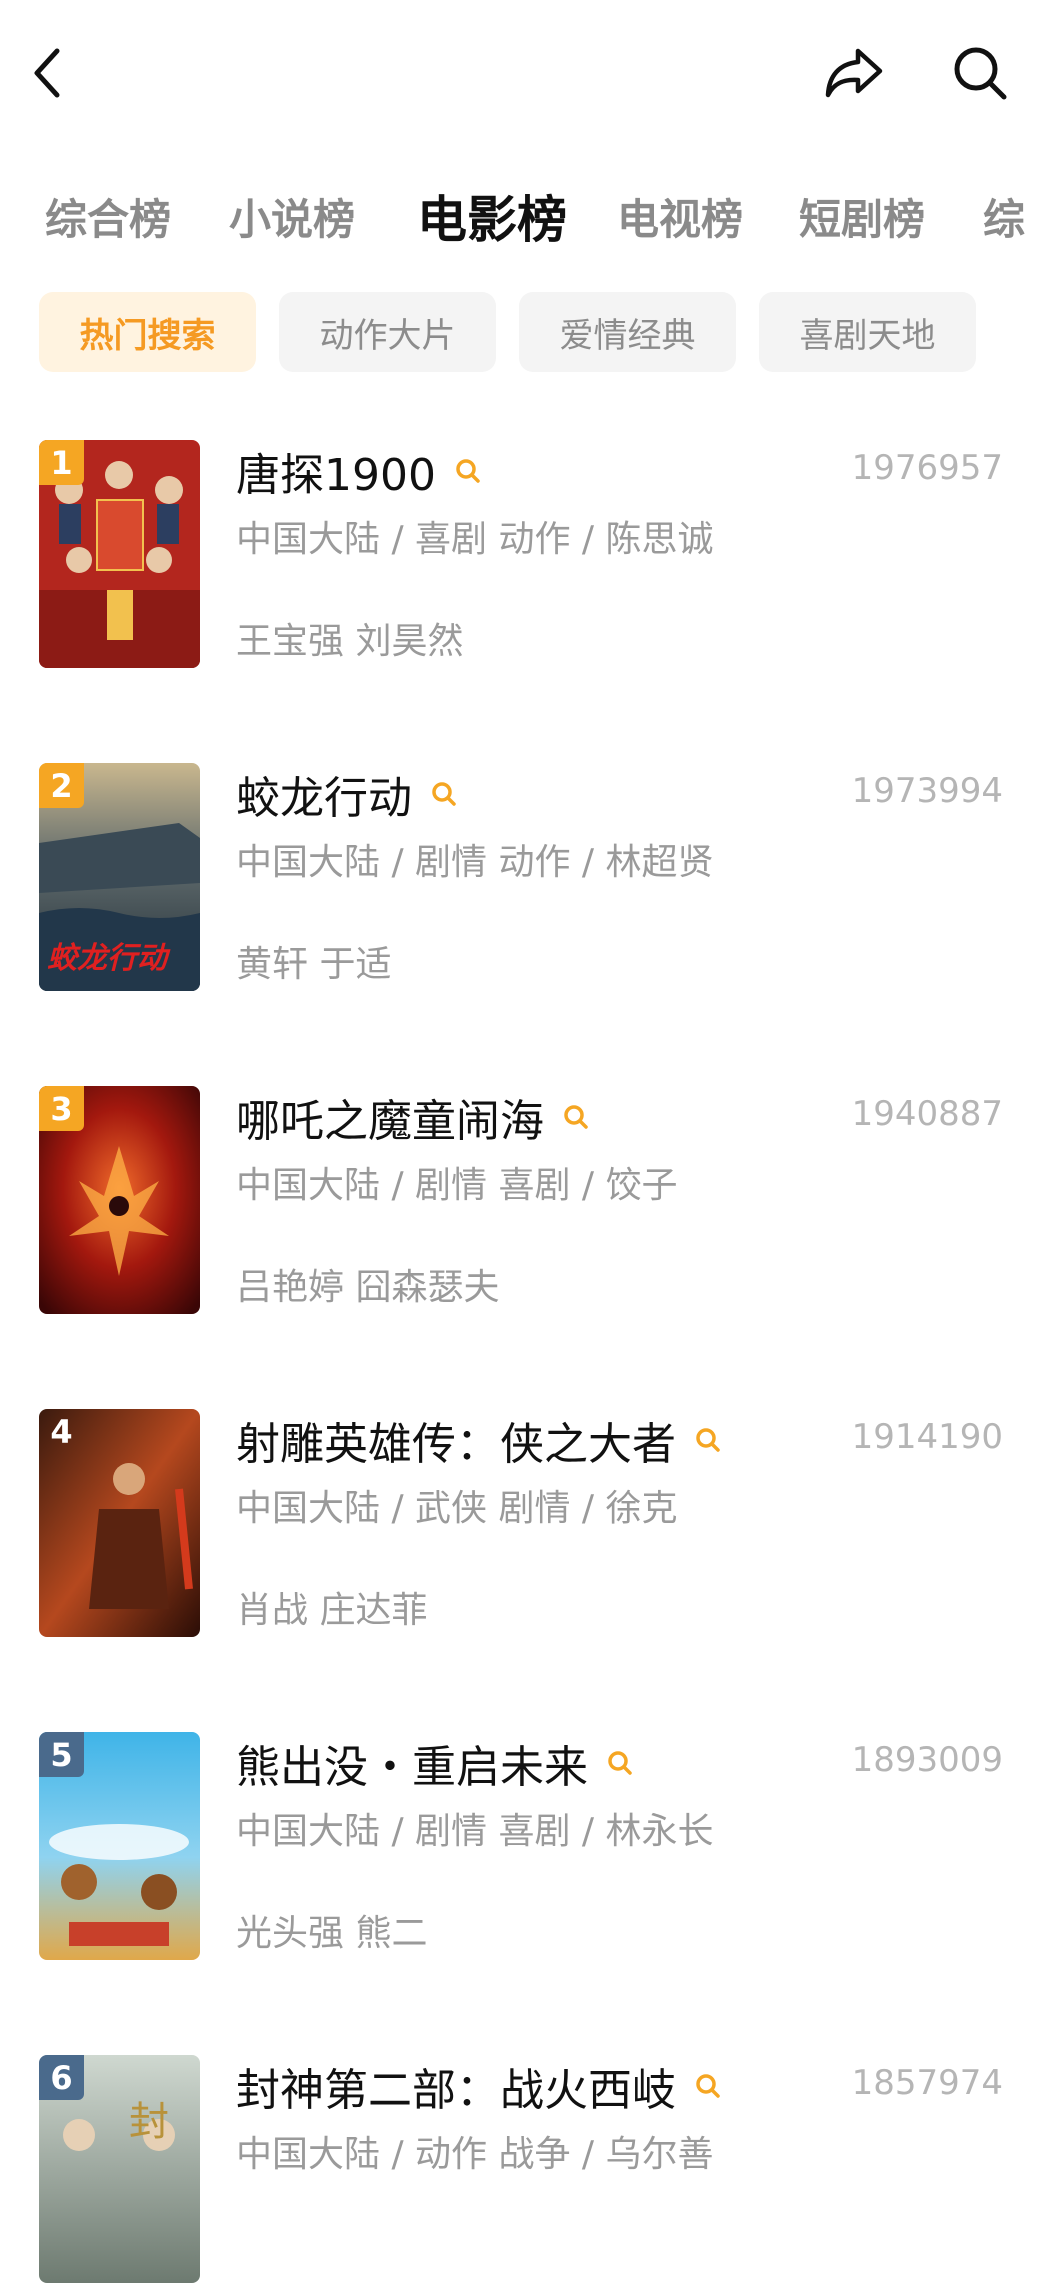 This screenshot has width=1061, height=2285. I want to click on chip-comedy: 喜剧天地, so click(867, 332).